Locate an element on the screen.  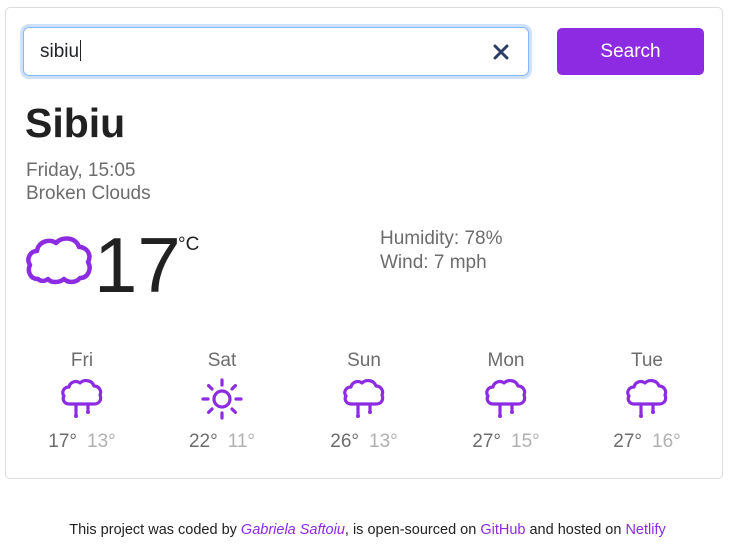
forecast-day: Sun 26° 13° is located at coordinates (364, 401).